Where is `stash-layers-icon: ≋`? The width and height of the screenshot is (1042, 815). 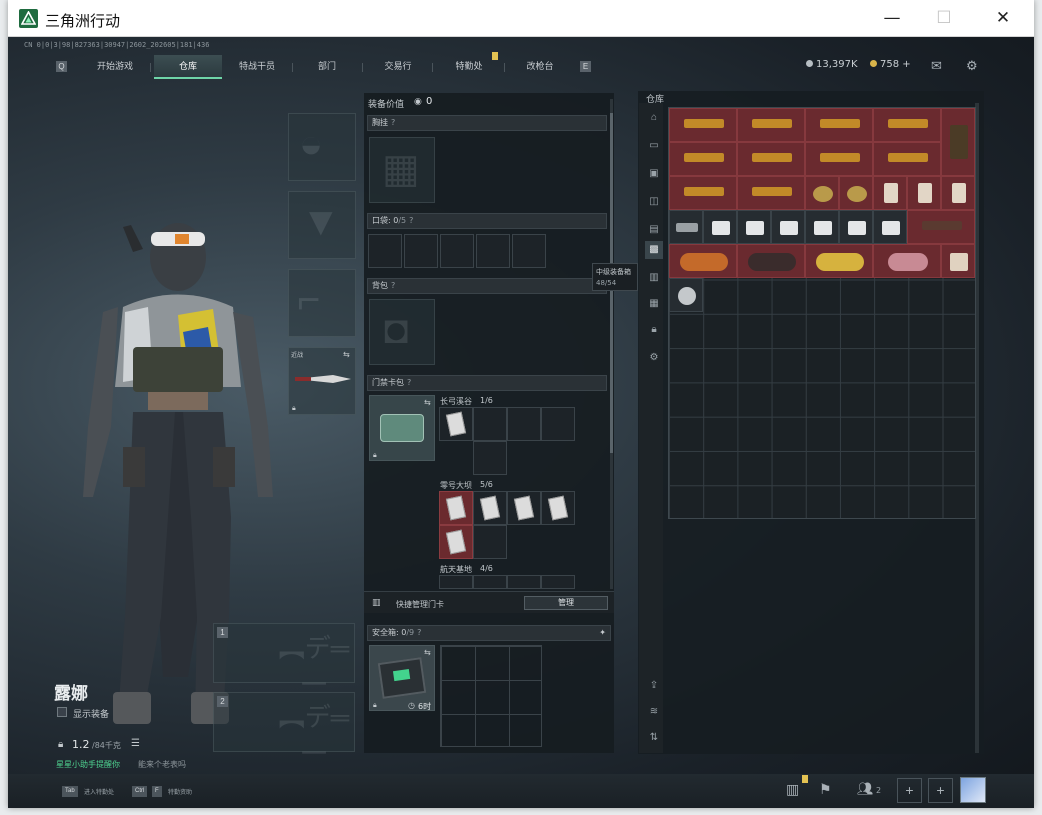
stash-layers-icon: ≋ is located at coordinates (654, 712).